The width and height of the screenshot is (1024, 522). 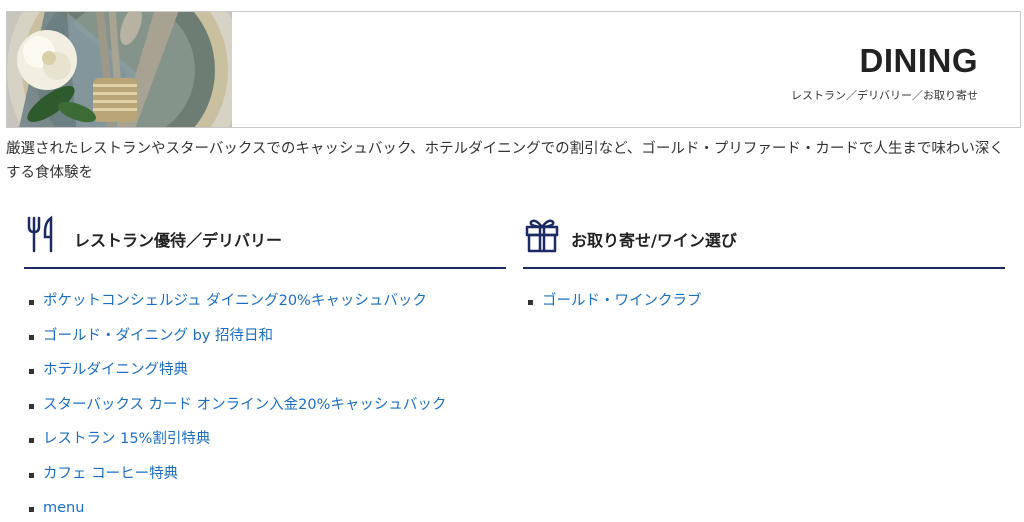 What do you see at coordinates (115, 370) in the screenshot?
I see `link-hotel-dining: ホテルダイニング特典` at bounding box center [115, 370].